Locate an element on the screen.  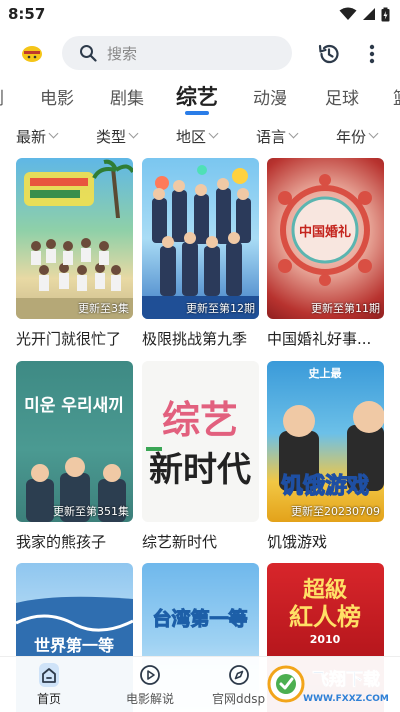
filter-year: 年份 is located at coordinates (357, 136).